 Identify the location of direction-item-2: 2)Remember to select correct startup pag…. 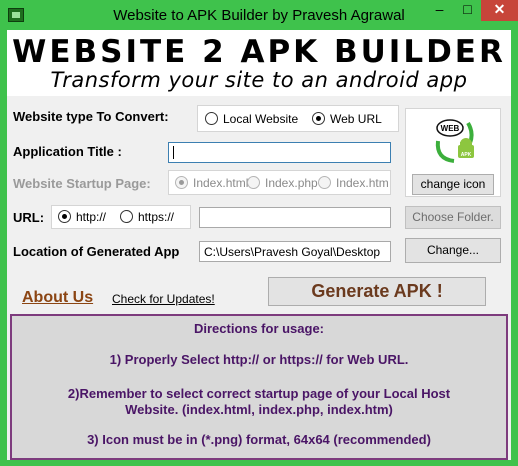
(259, 393).